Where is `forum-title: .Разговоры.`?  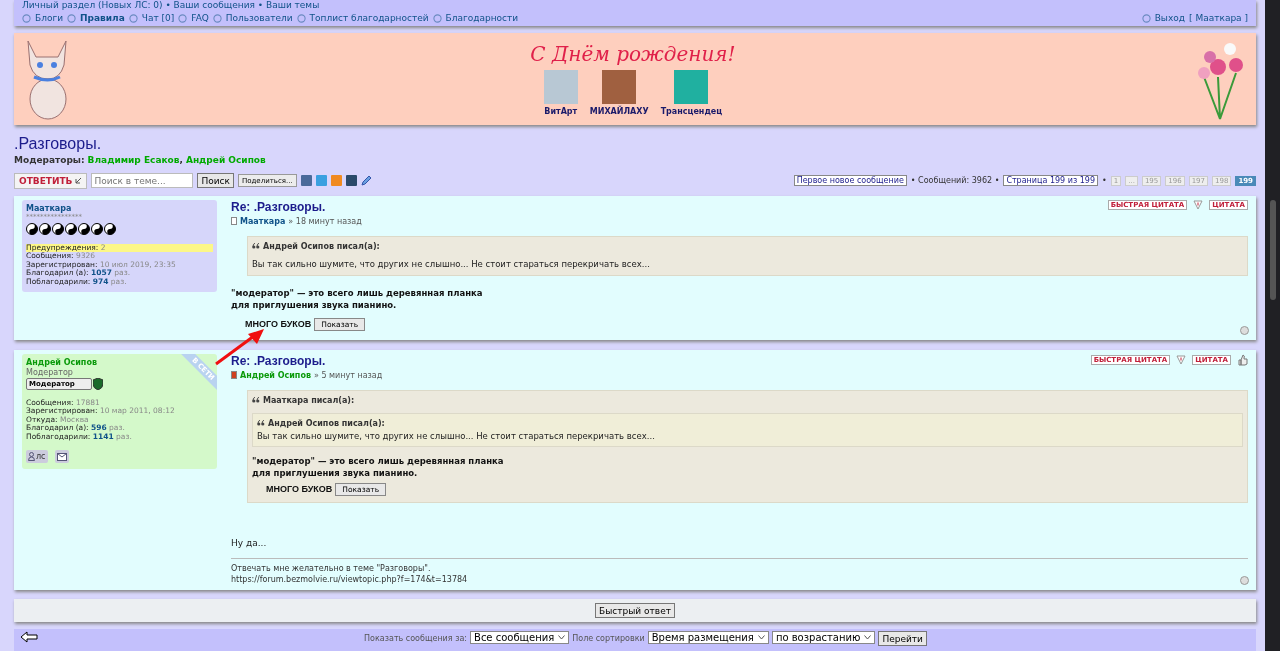 forum-title: .Разговоры. is located at coordinates (58, 143).